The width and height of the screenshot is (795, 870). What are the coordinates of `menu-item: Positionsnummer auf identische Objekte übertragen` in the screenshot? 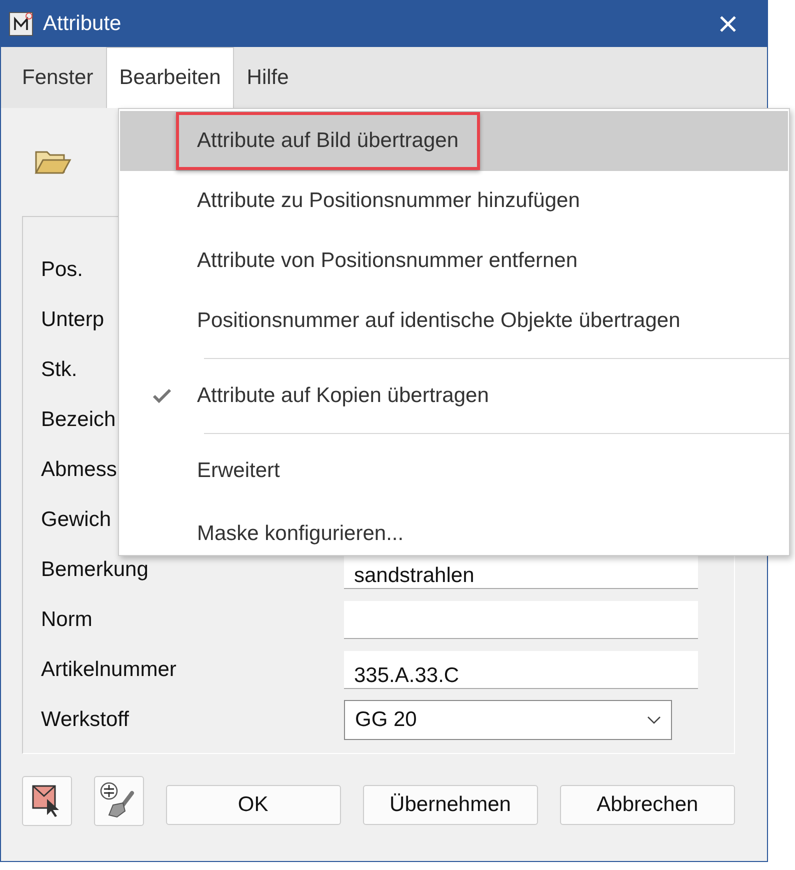 It's located at (454, 321).